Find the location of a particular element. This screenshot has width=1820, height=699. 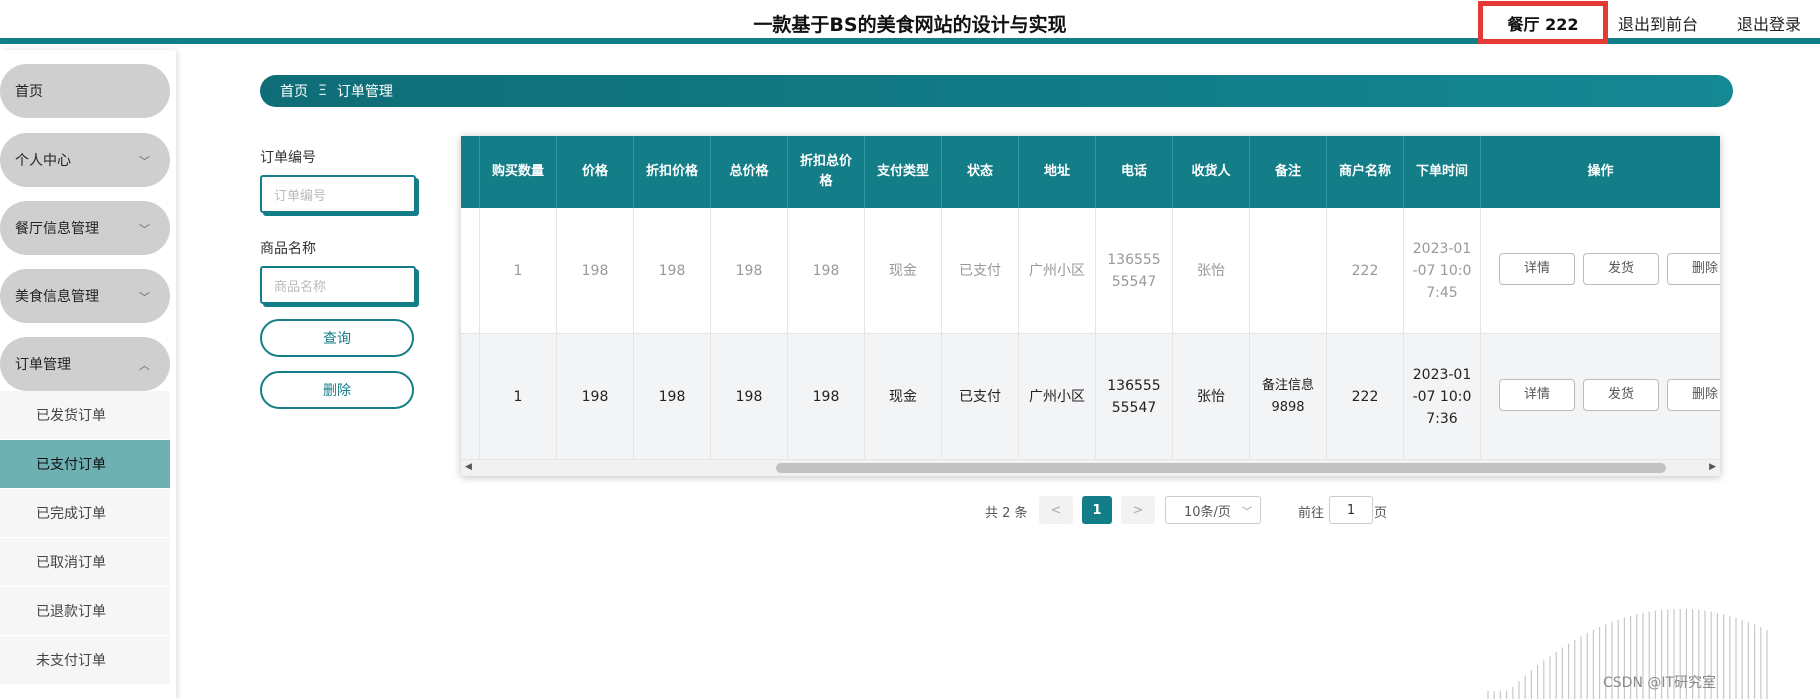

order-no-input: 订单编号 is located at coordinates (338, 194).